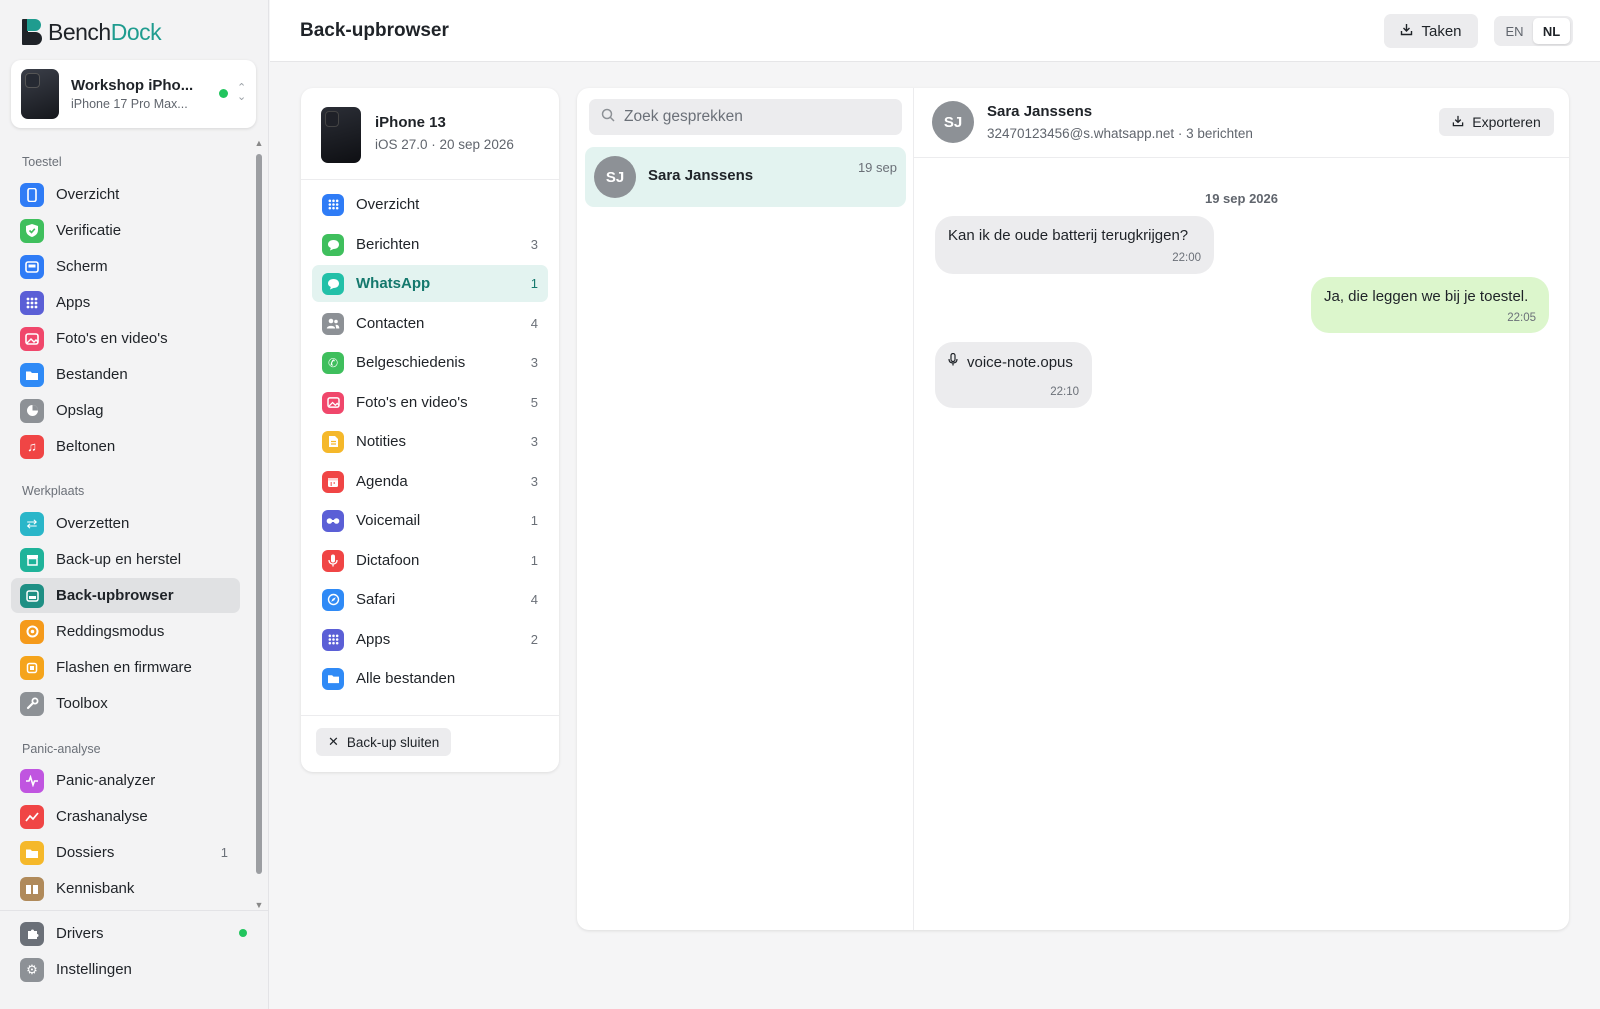 This screenshot has height=1009, width=1600. I want to click on sidebar-item-label: Flashen en firmware, so click(124, 667).